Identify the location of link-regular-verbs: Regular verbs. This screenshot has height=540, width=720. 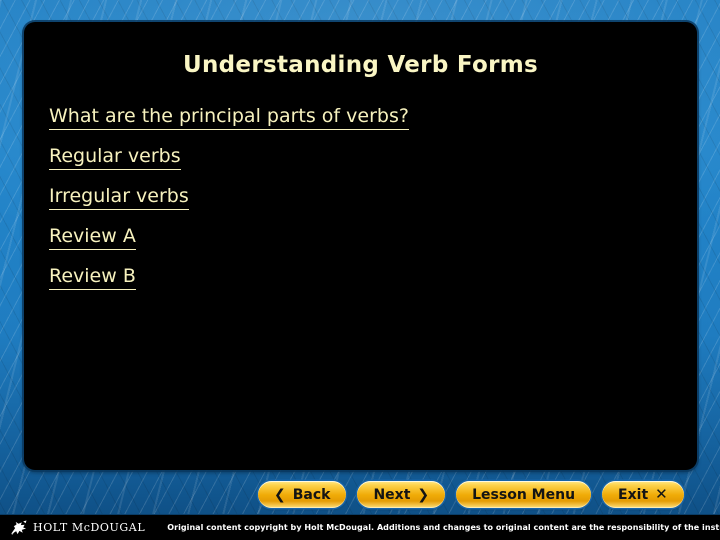
(115, 157).